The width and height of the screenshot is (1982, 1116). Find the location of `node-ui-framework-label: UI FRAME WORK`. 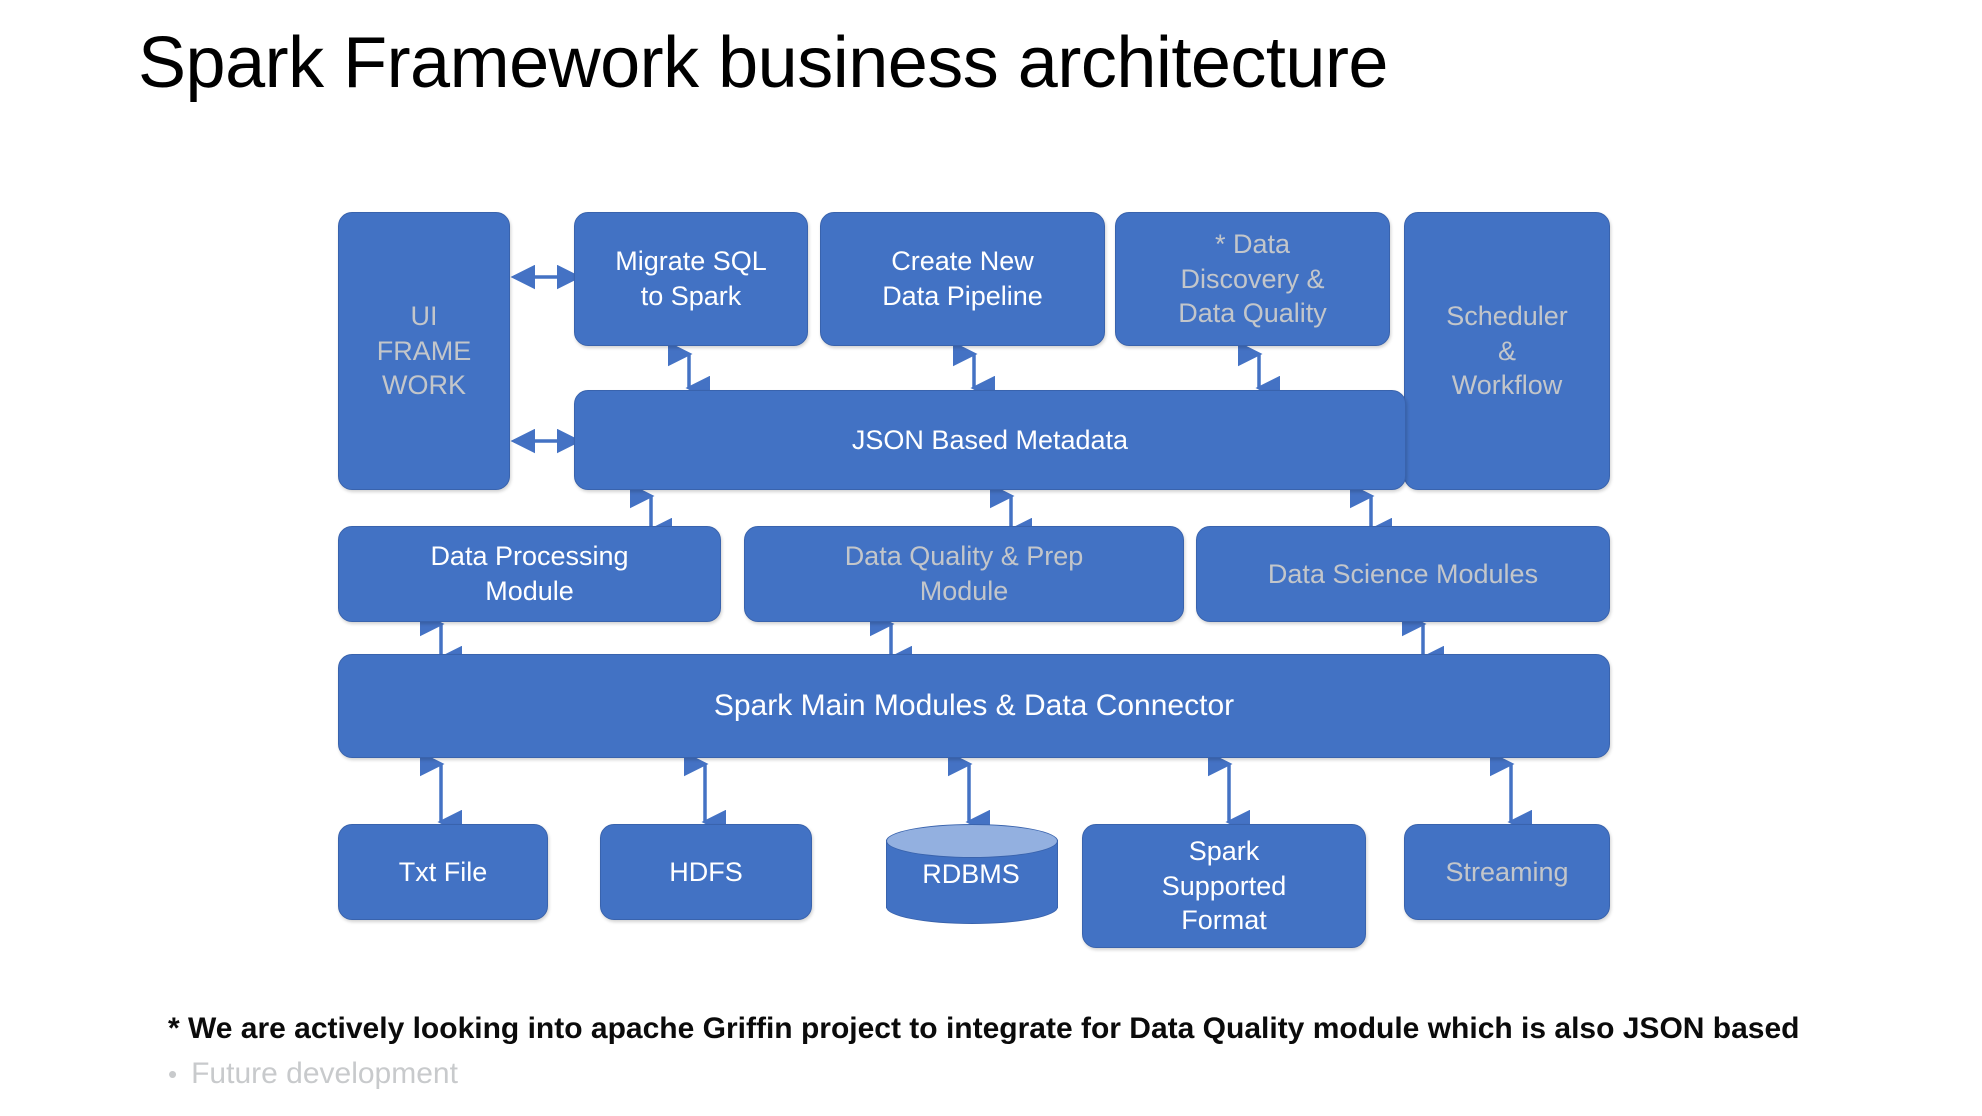

node-ui-framework-label: UI FRAME WORK is located at coordinates (424, 351).